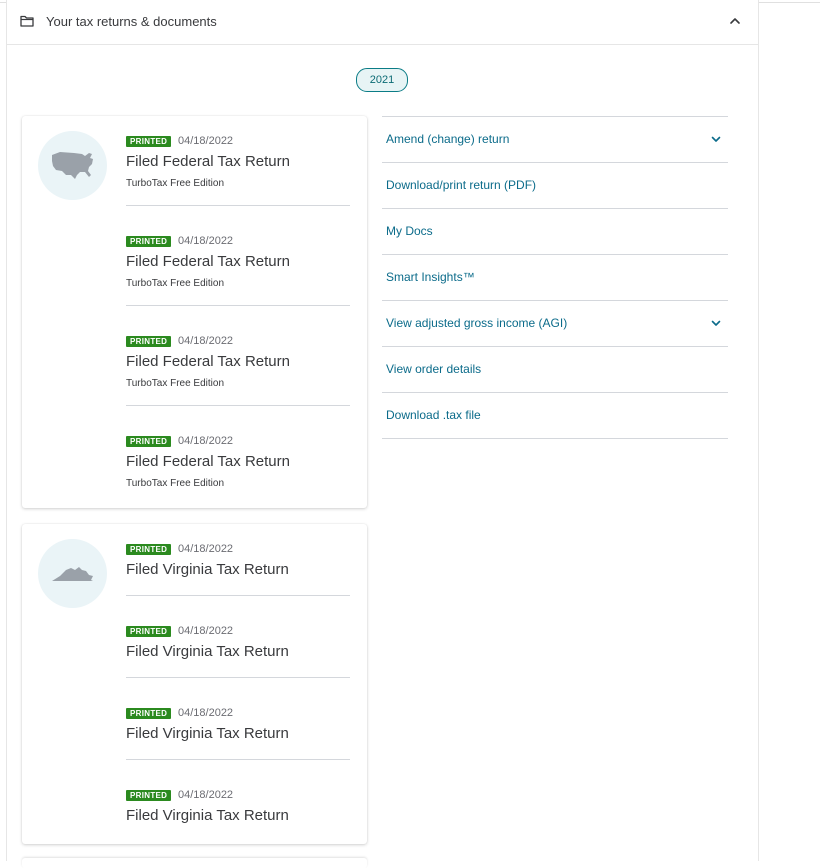  What do you see at coordinates (555, 232) in the screenshot?
I see `my-docs-link: My Docs` at bounding box center [555, 232].